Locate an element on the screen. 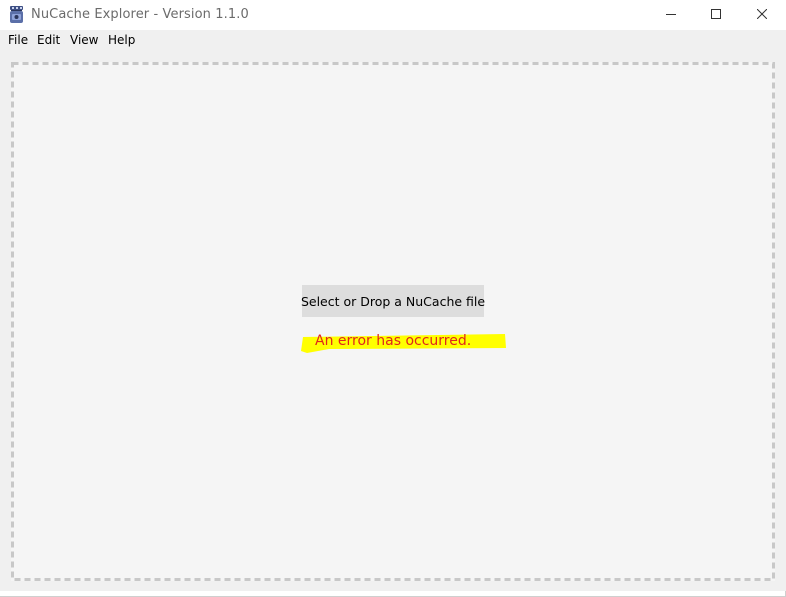 Image resolution: width=786 pixels, height=597 pixels. select-file-button: Select or Drop a NuCache file is located at coordinates (393, 301).